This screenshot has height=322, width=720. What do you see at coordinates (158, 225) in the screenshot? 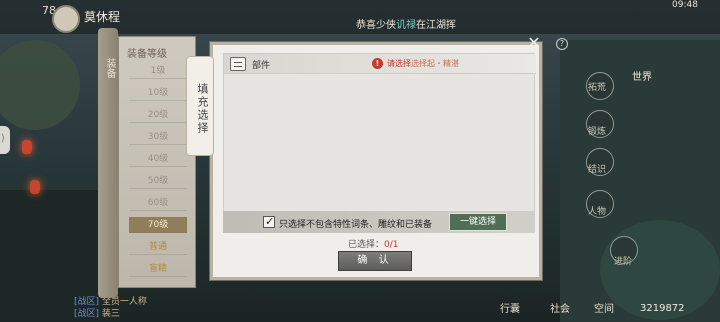
I see `level-item-selected: 70级` at bounding box center [158, 225].